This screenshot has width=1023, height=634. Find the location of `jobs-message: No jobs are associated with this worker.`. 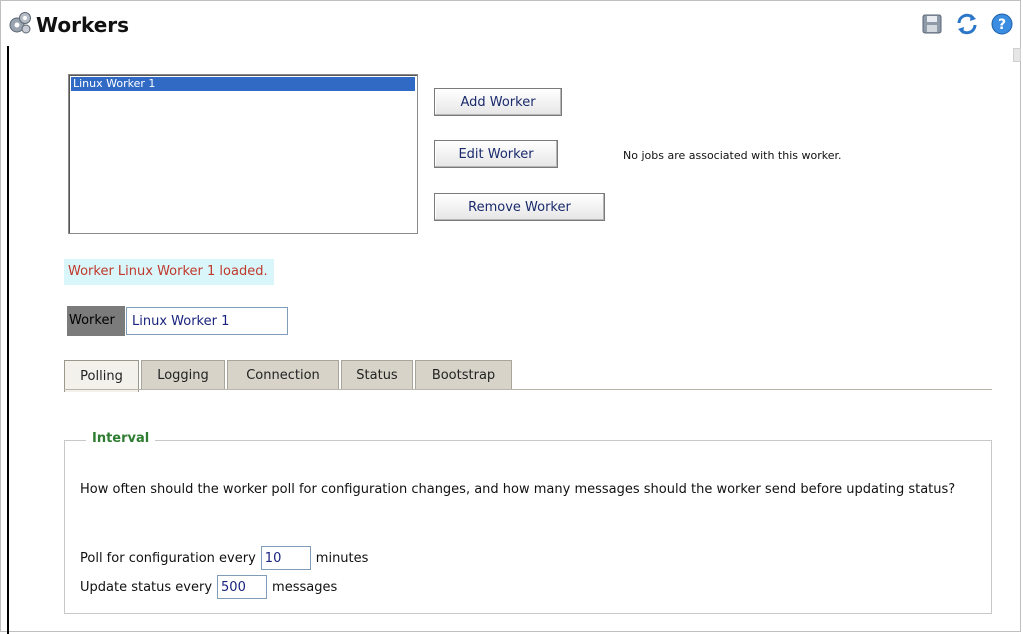

jobs-message: No jobs are associated with this worker. is located at coordinates (732, 155).